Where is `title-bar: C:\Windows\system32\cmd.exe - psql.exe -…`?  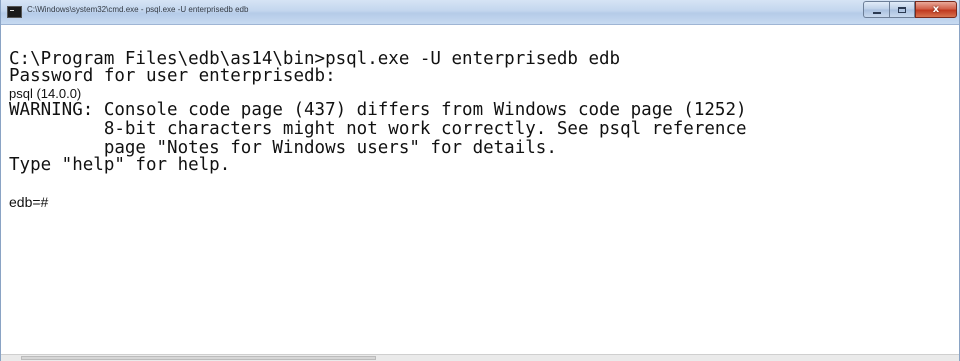
title-bar: C:\Windows\system32\cmd.exe - psql.exe -… is located at coordinates (480, 12).